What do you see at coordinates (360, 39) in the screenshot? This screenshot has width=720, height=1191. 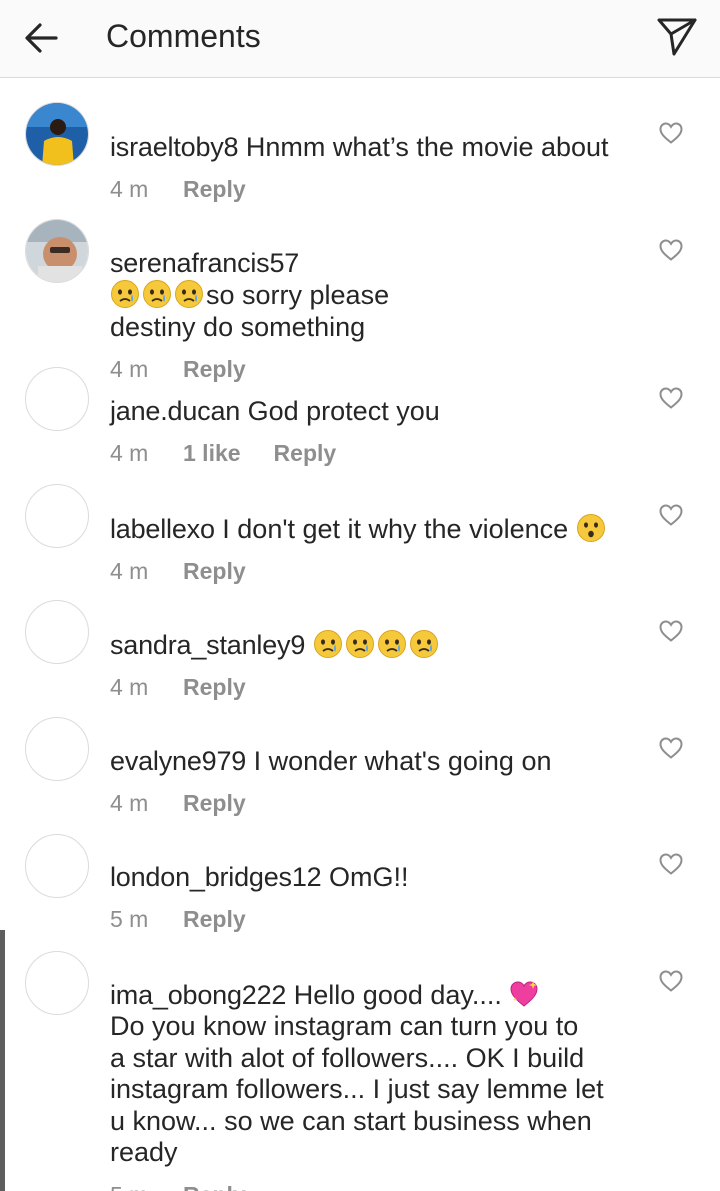 I see `top-bar: Comments` at bounding box center [360, 39].